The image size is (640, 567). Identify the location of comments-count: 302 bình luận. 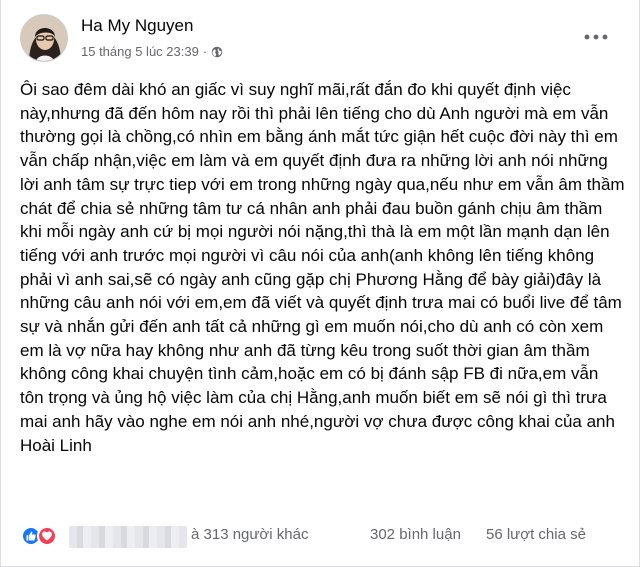
(415, 534).